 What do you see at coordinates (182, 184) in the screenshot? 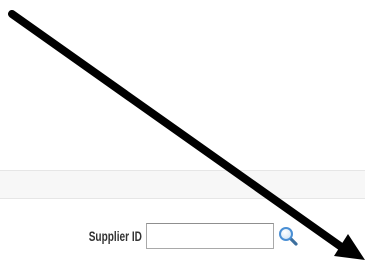
I see `section-header-band` at bounding box center [182, 184].